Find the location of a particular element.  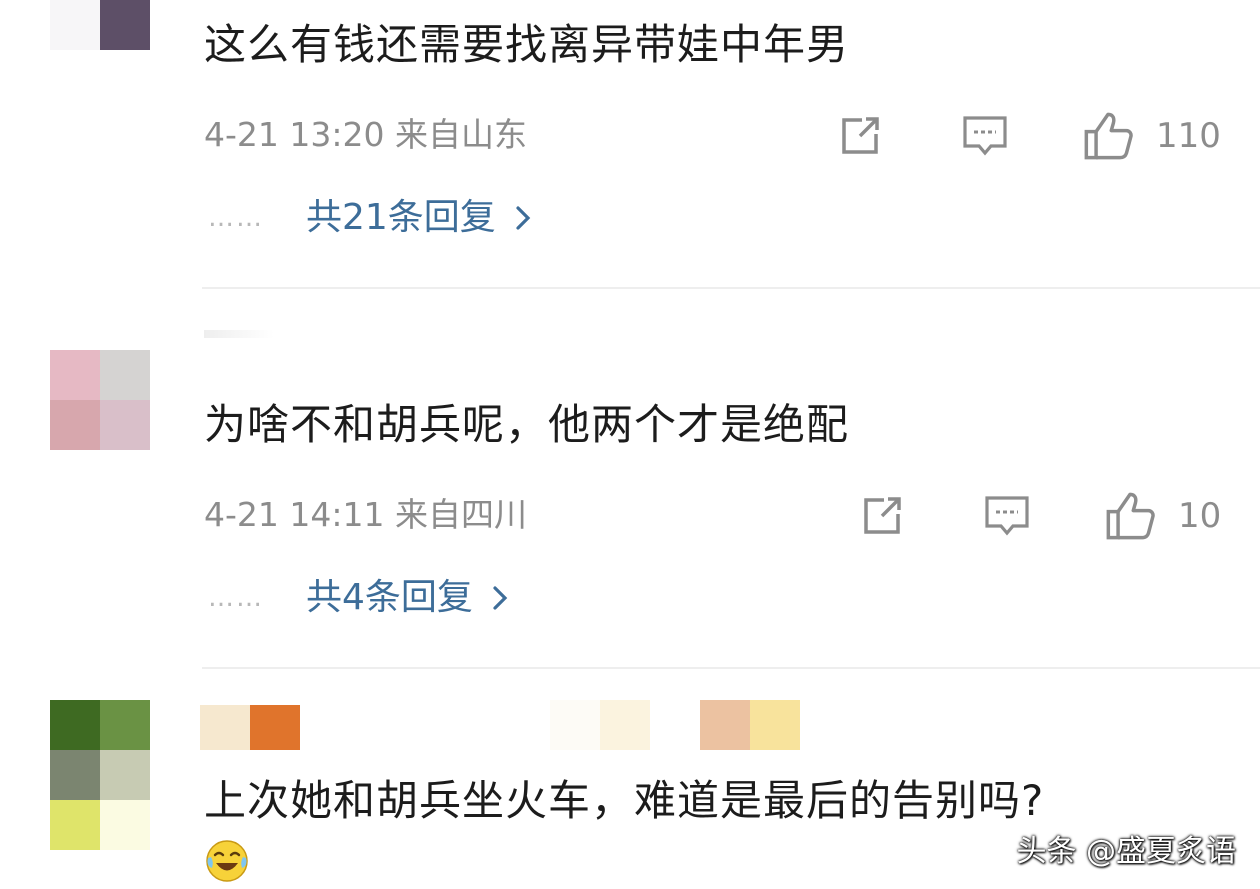

comment-text: 上次她和胡兵坐火车，难道是最后的告别吗? is located at coordinates (624, 800).